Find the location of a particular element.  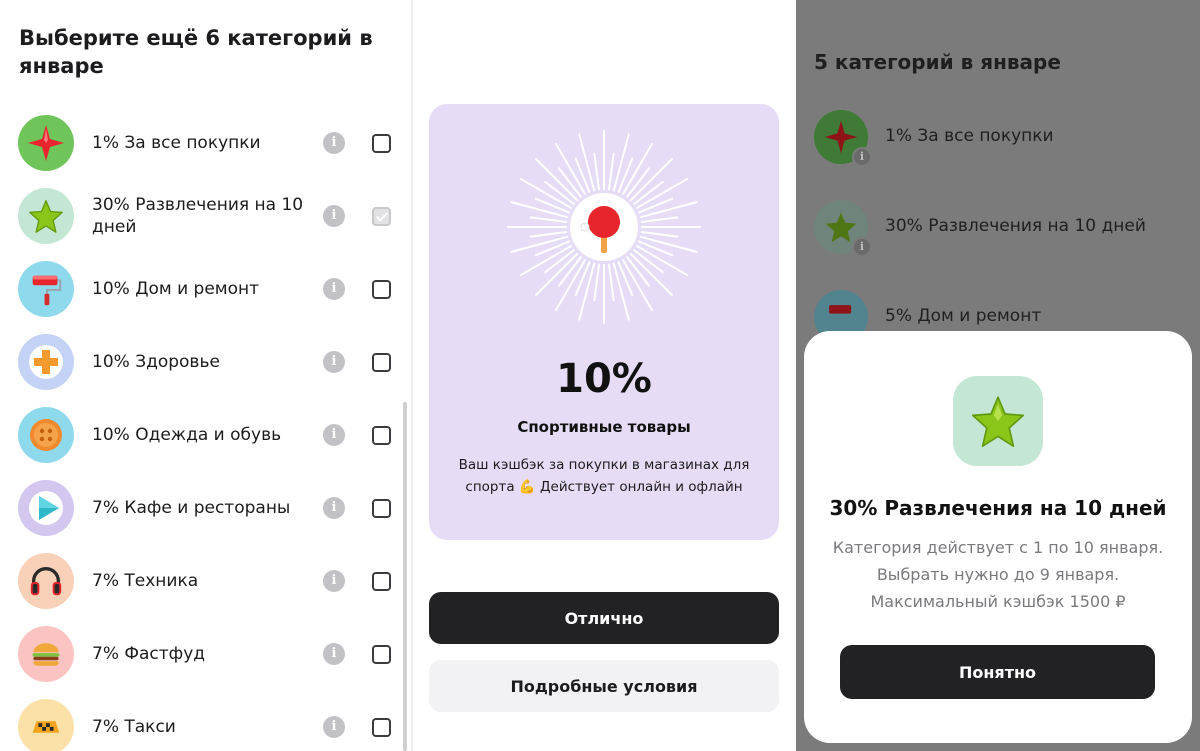

category-row-health: 10% Здоровье i is located at coordinates (205, 361).